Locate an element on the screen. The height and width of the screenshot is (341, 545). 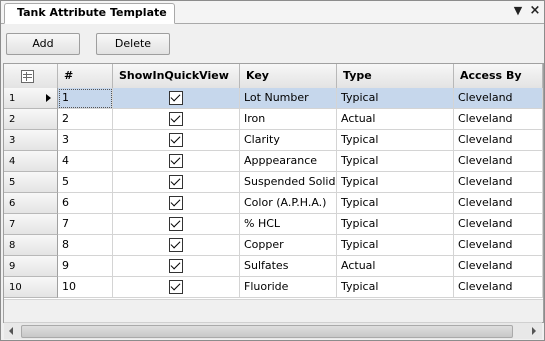
tab-strip: Tank Attribute Template ▼ × is located at coordinates (272, 12).